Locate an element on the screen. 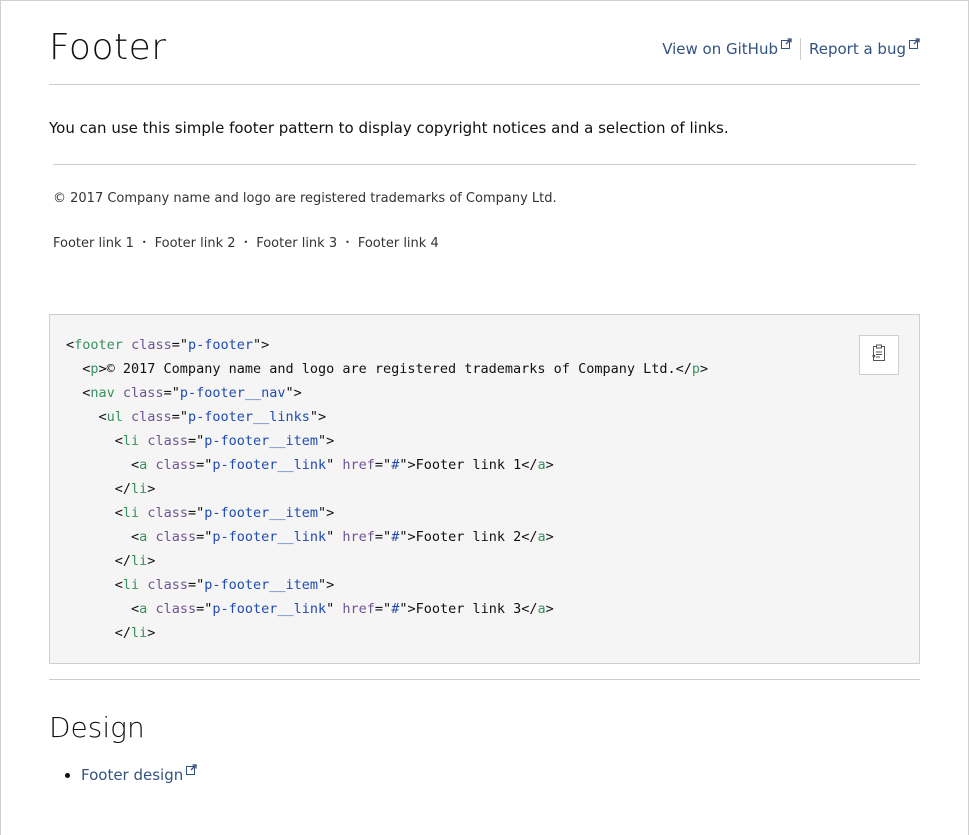 The height and width of the screenshot is (835, 969). link-divider is located at coordinates (800, 49).